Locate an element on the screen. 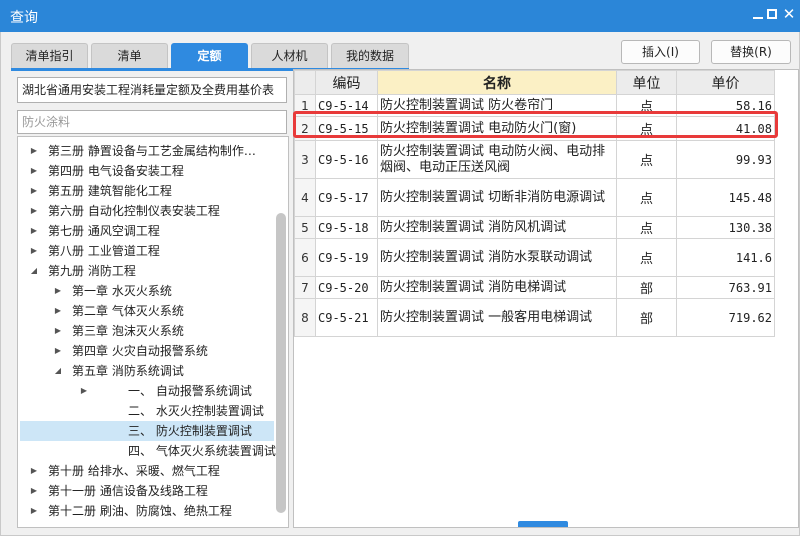 This screenshot has height=536, width=800. close-icon: ✕ is located at coordinates (789, 14).